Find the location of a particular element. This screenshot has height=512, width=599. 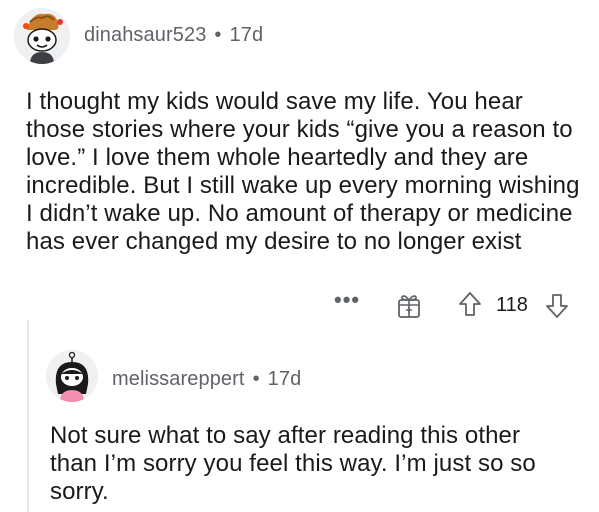

username-link: dinahsaur523 is located at coordinates (145, 35).